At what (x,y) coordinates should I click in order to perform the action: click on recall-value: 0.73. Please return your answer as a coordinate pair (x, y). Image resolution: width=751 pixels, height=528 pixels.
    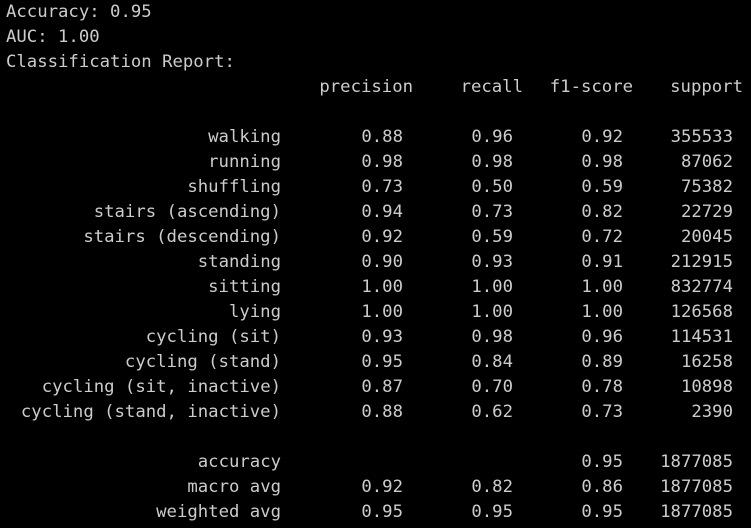
    Looking at the image, I should click on (492, 212).